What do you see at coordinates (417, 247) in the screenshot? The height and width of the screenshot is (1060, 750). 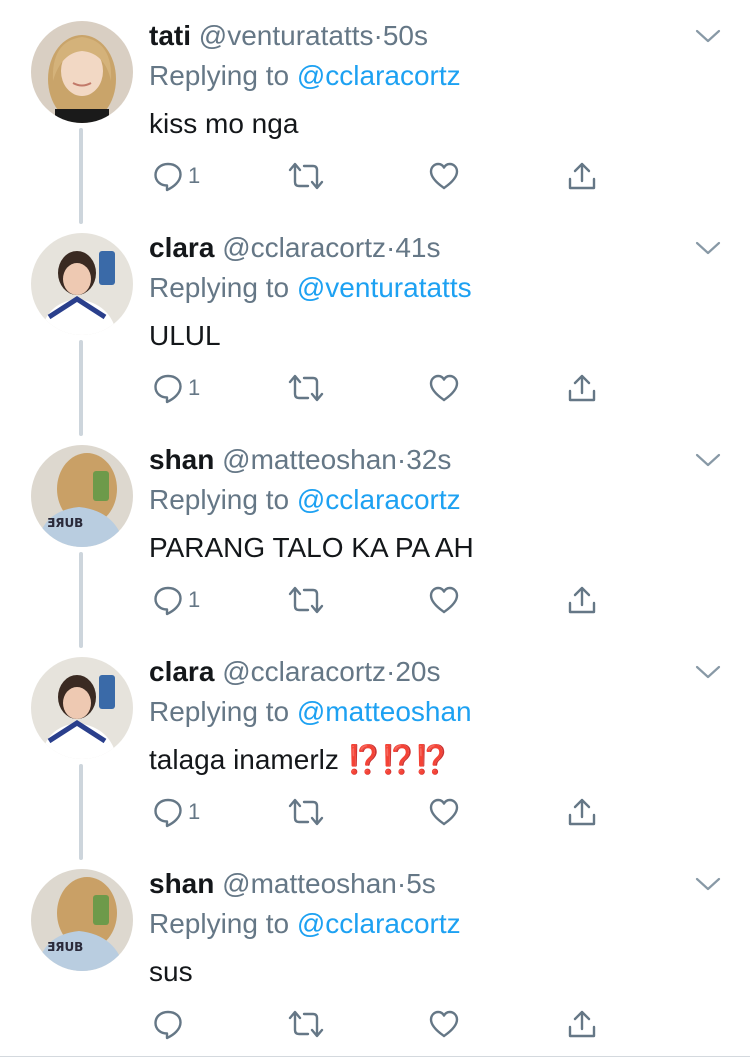 I see `timestamp: 41s` at bounding box center [417, 247].